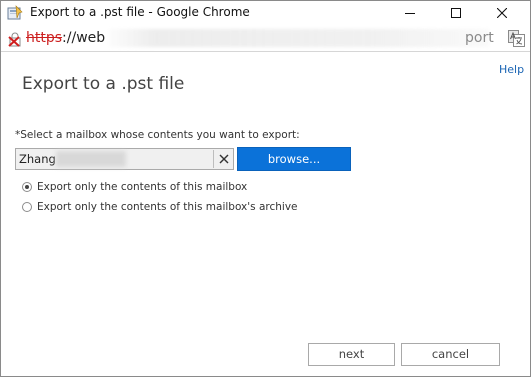 Image resolution: width=531 pixels, height=377 pixels. I want to click on address-bar: https://web port, so click(265, 39).